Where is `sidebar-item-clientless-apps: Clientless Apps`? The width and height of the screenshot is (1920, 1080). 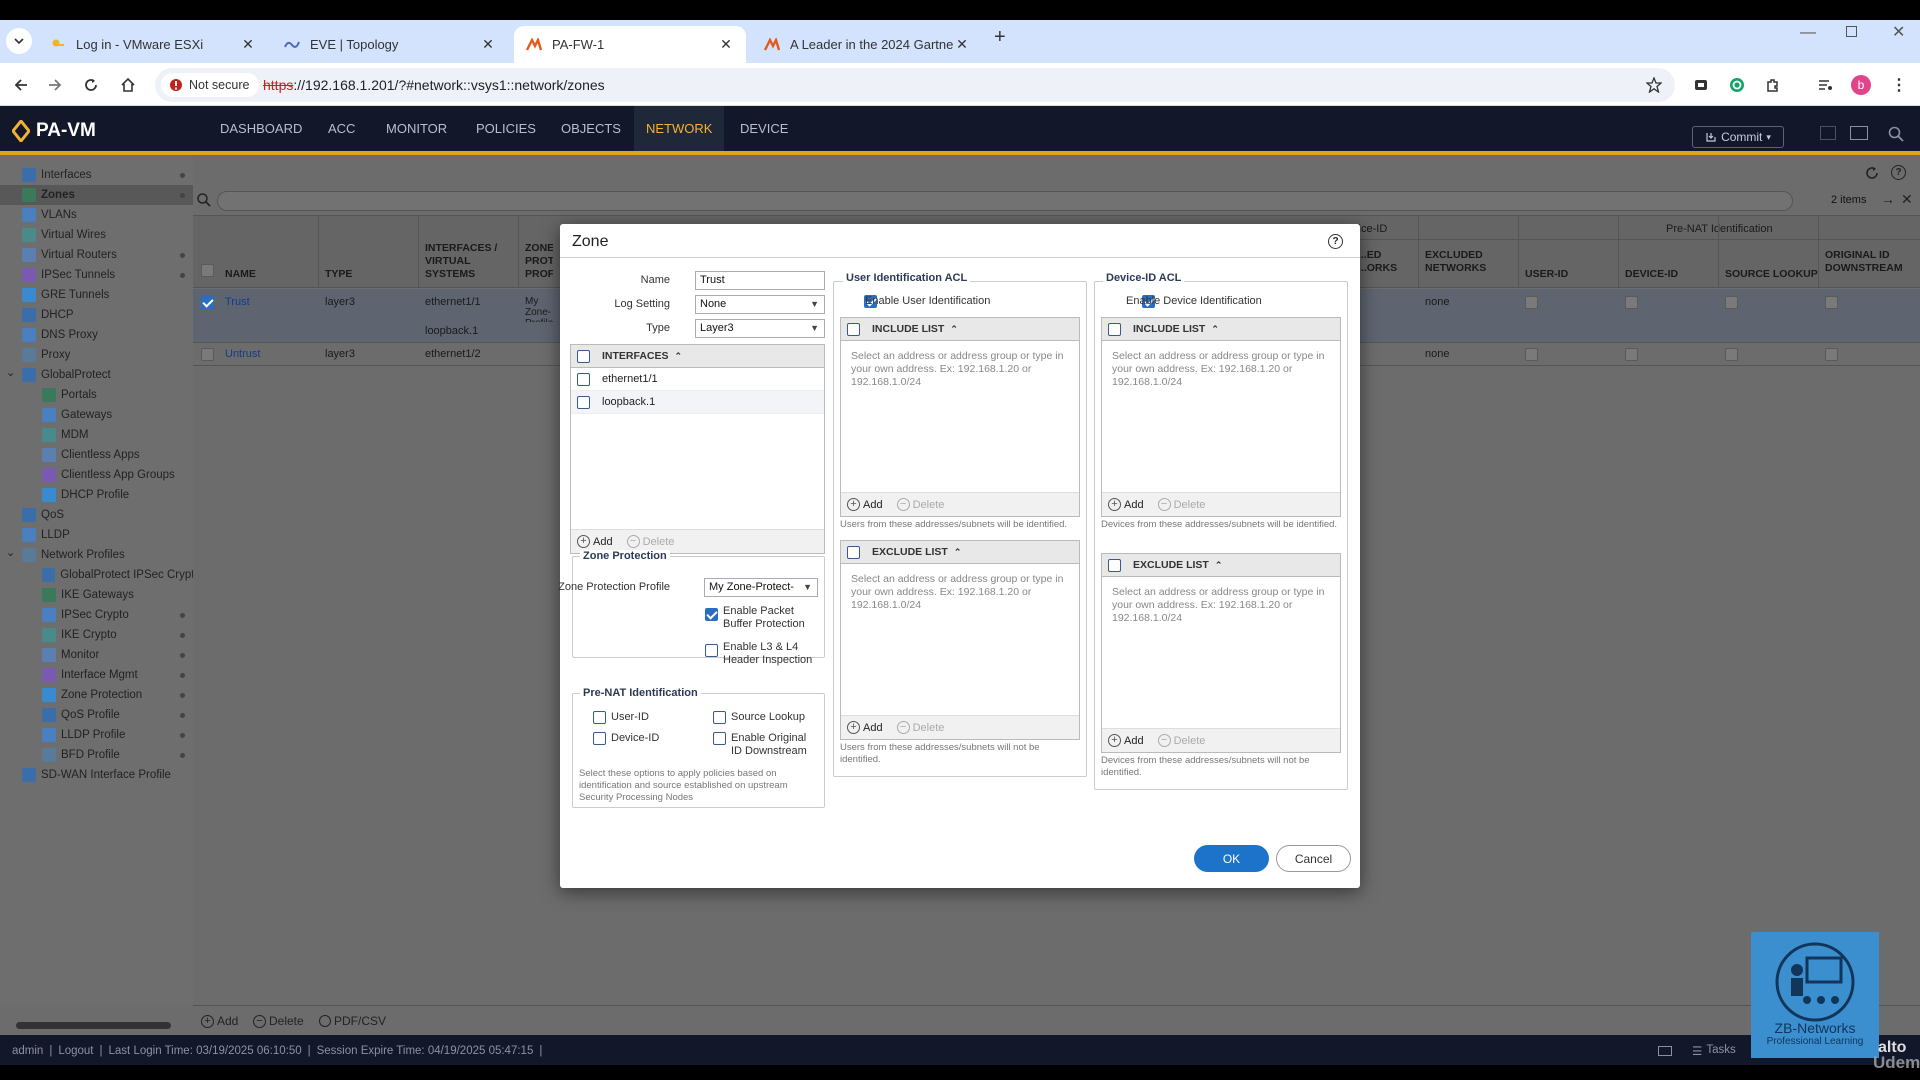 sidebar-item-clientless-apps: Clientless Apps is located at coordinates (96, 455).